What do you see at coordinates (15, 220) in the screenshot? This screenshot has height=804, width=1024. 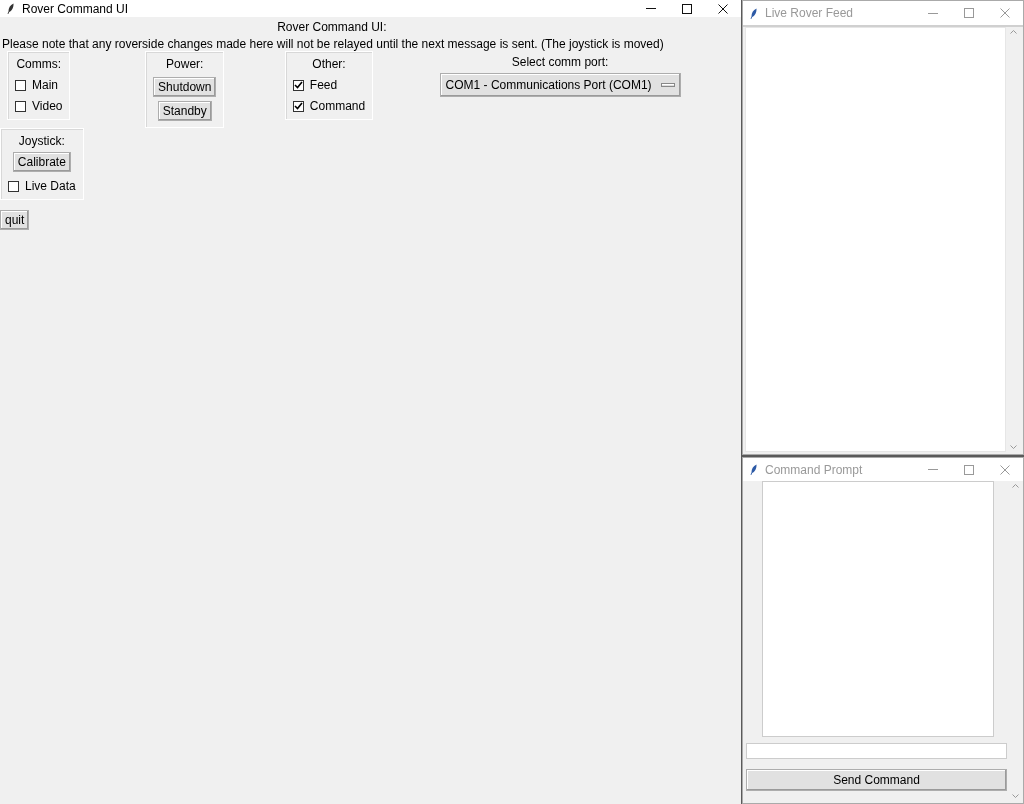 I see `quit-button: quit` at bounding box center [15, 220].